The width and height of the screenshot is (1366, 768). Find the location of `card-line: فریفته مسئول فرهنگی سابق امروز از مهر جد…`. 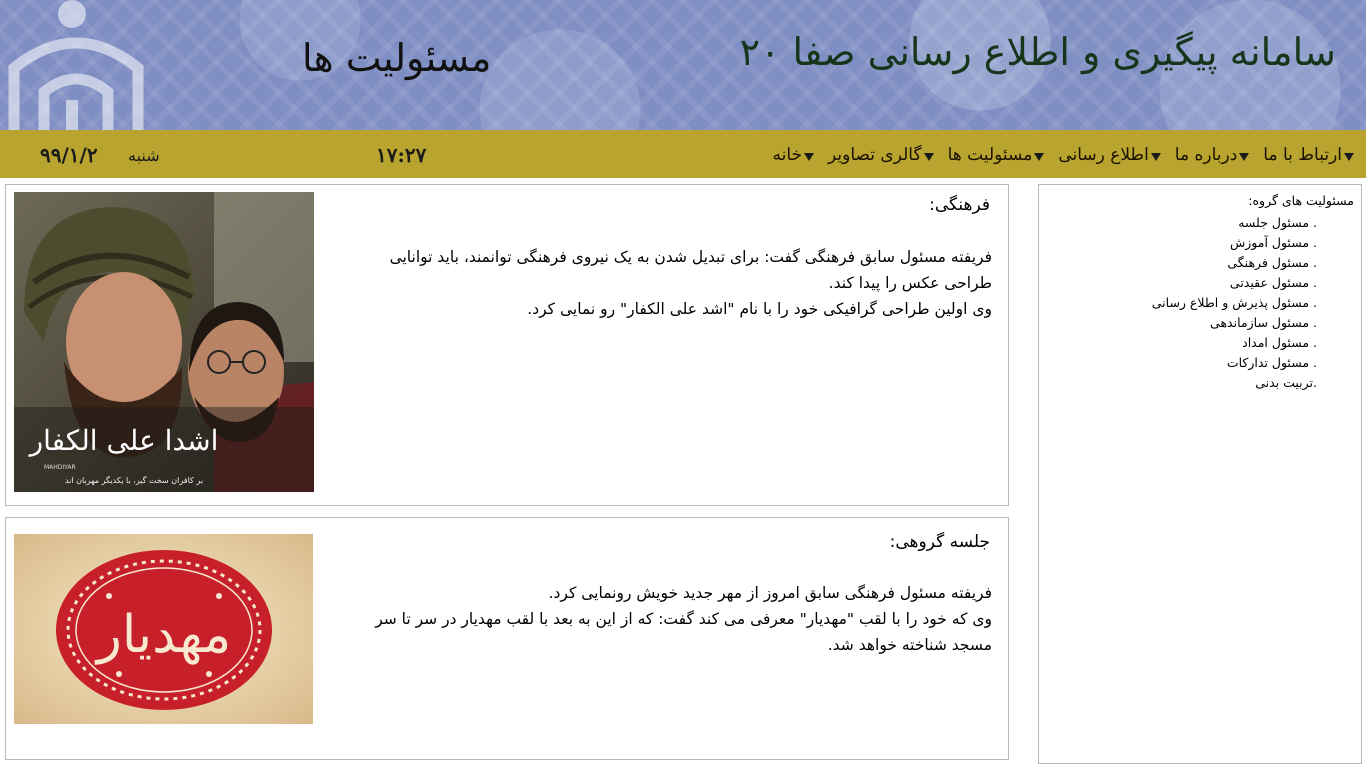

card-line: فریفته مسئول فرهنگی سابق امروز از مهر جد… is located at coordinates (770, 593).